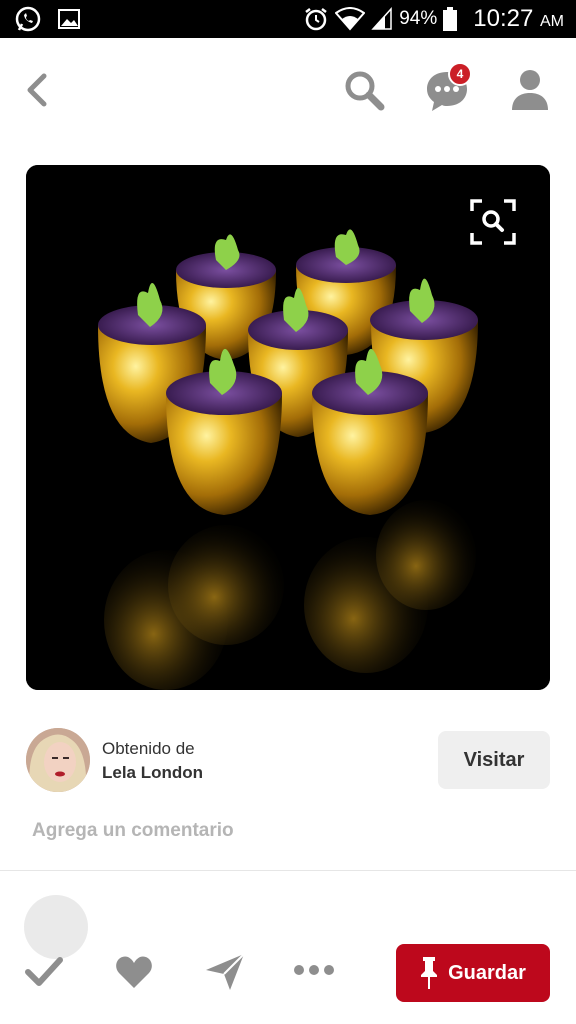 The width and height of the screenshot is (576, 1024). I want to click on battery-icon, so click(450, 19).